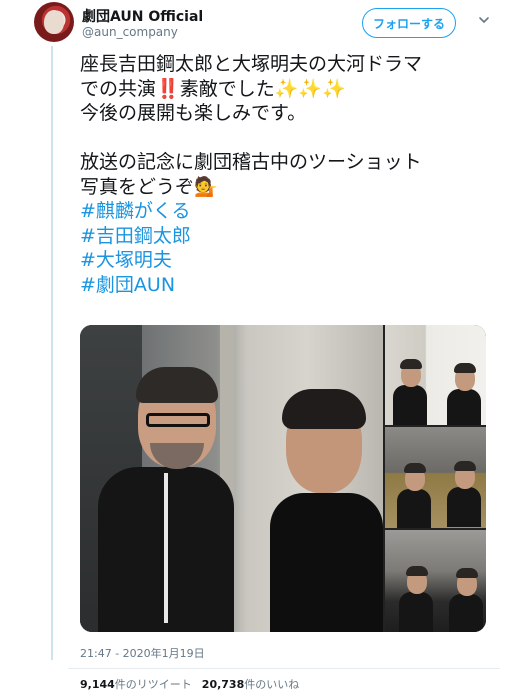 This screenshot has height=700, width=518. What do you see at coordinates (223, 684) in the screenshot?
I see `like-count: 20,738` at bounding box center [223, 684].